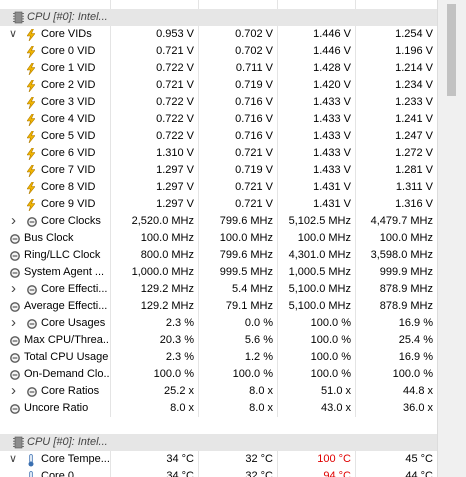  Describe the element at coordinates (32, 474) in the screenshot. I see `thermometer-icon` at that location.